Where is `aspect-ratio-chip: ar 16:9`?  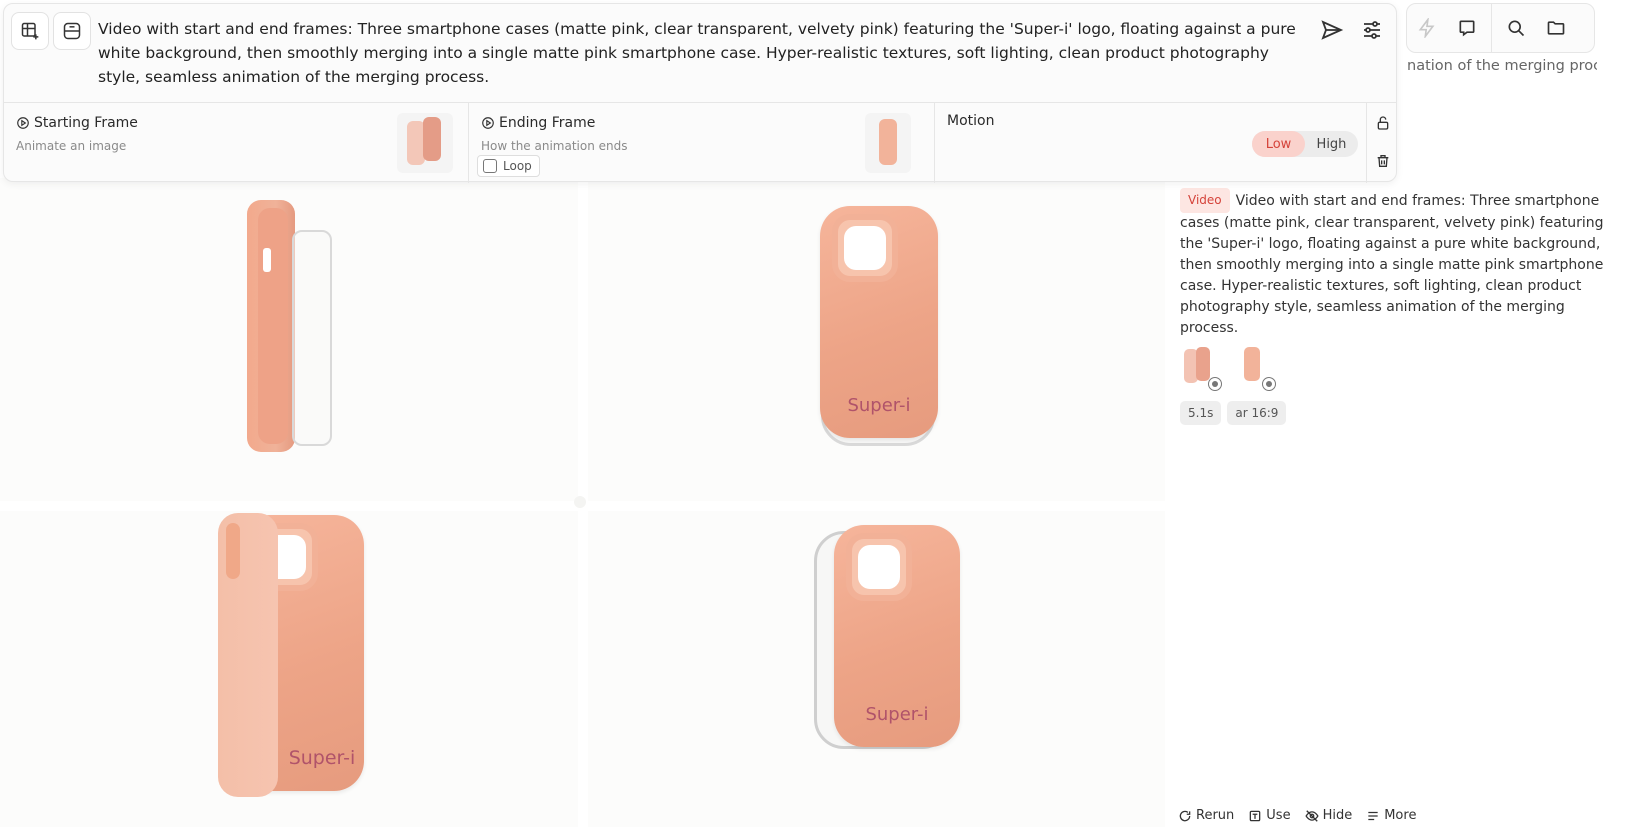 aspect-ratio-chip: ar 16:9 is located at coordinates (1257, 413).